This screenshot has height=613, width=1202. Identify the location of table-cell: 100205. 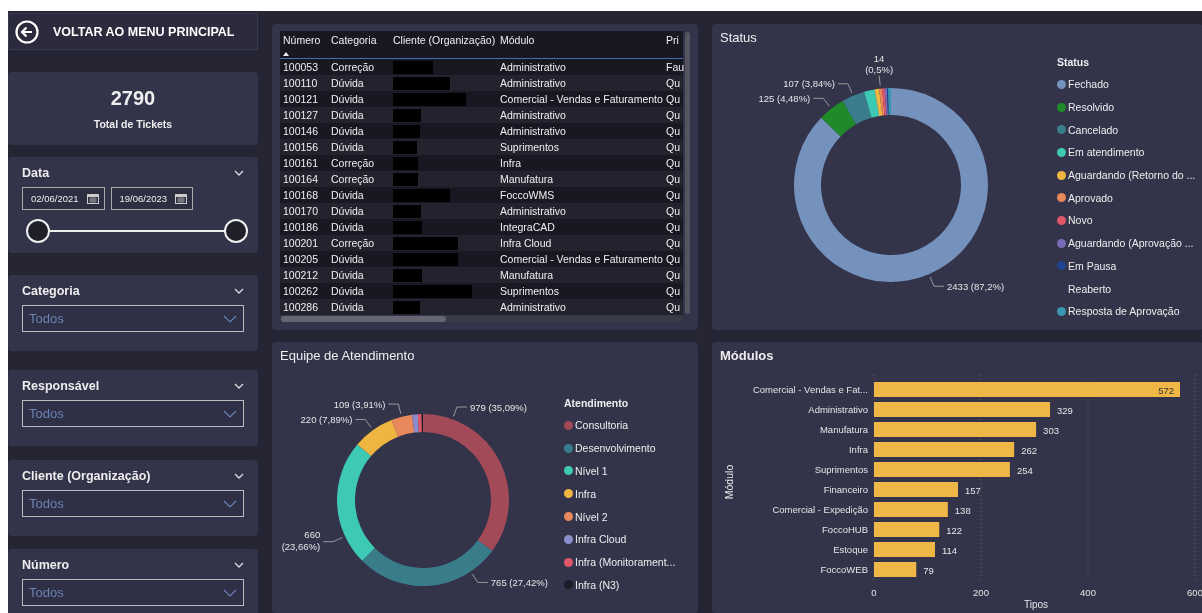
(304, 259).